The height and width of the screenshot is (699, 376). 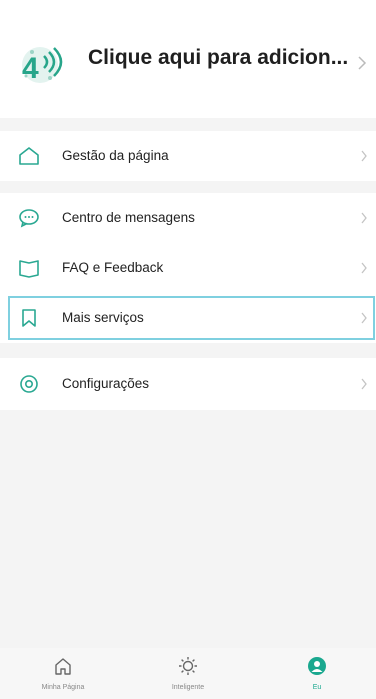 What do you see at coordinates (106, 383) in the screenshot?
I see `menu-item-label: Configurações` at bounding box center [106, 383].